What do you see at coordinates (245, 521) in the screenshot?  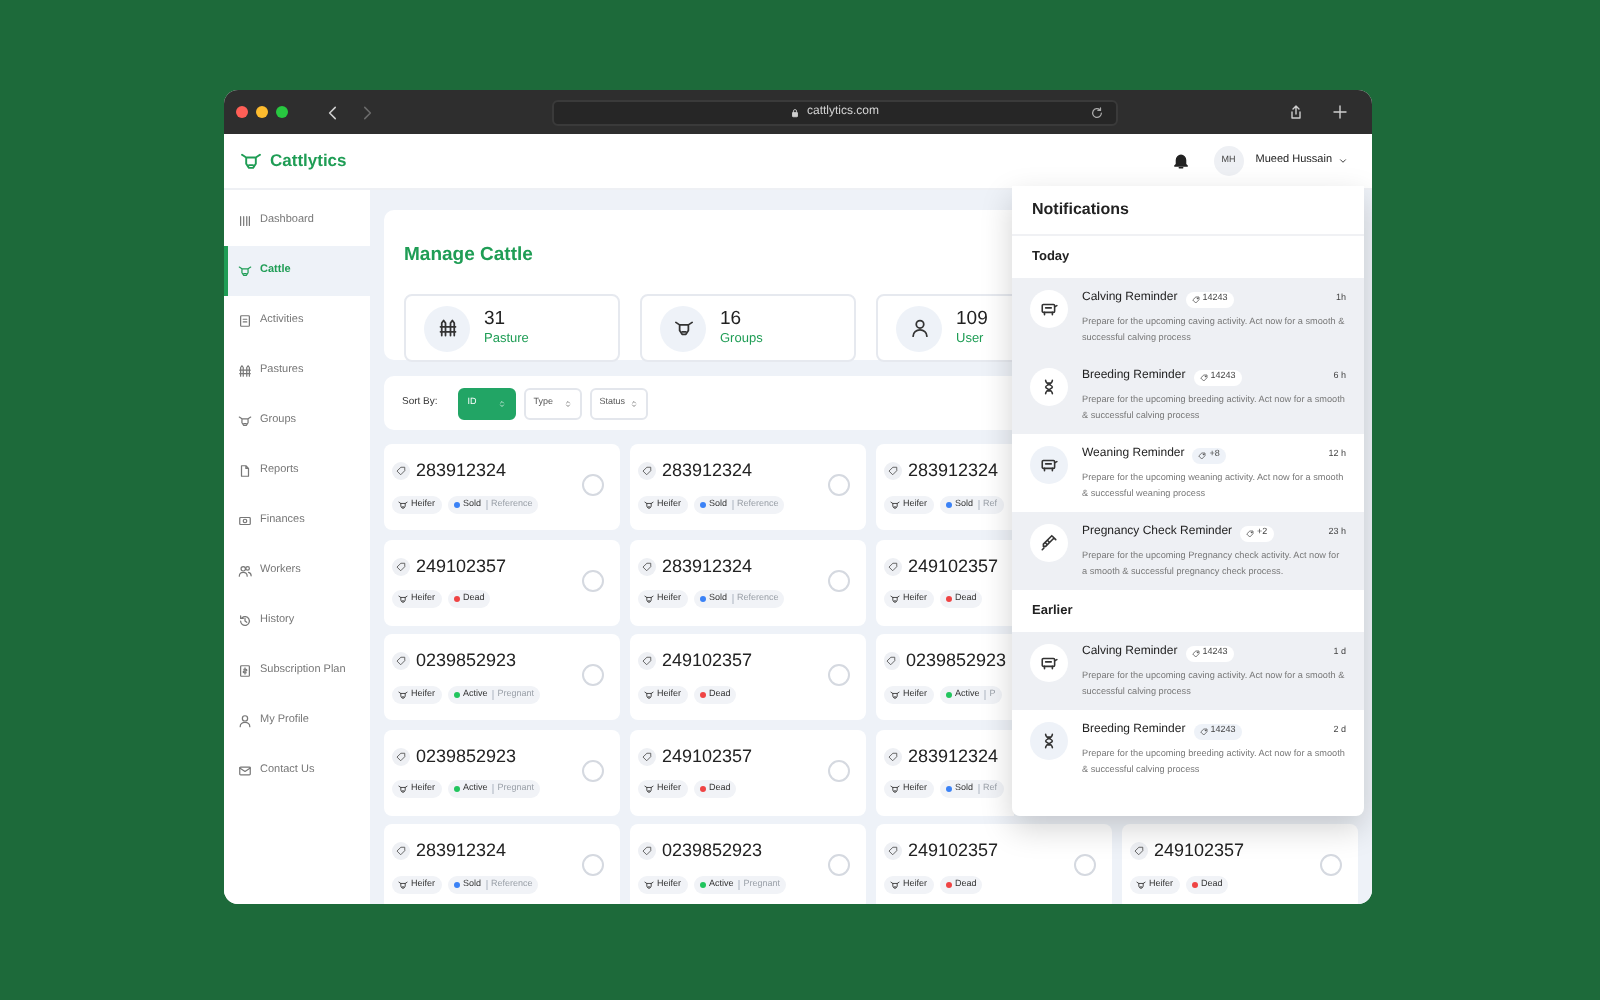 I see `banknote-icon` at bounding box center [245, 521].